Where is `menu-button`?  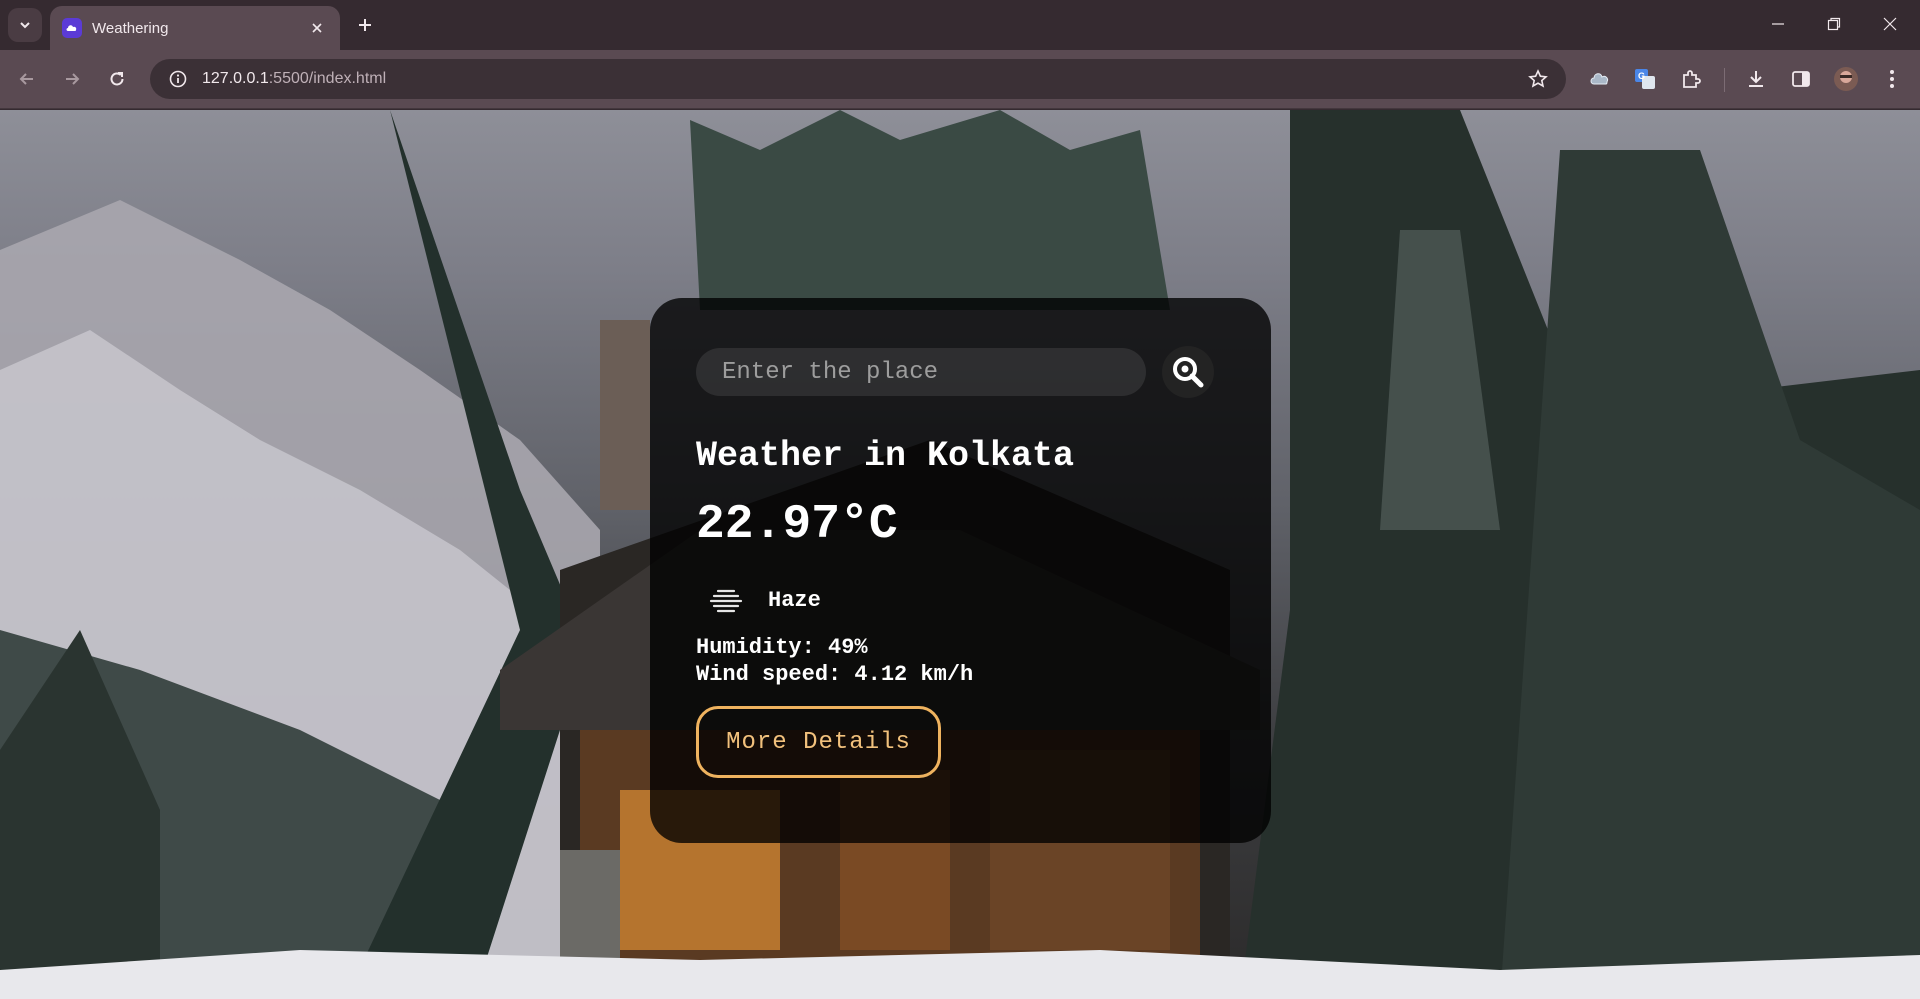
menu-button is located at coordinates (1892, 79).